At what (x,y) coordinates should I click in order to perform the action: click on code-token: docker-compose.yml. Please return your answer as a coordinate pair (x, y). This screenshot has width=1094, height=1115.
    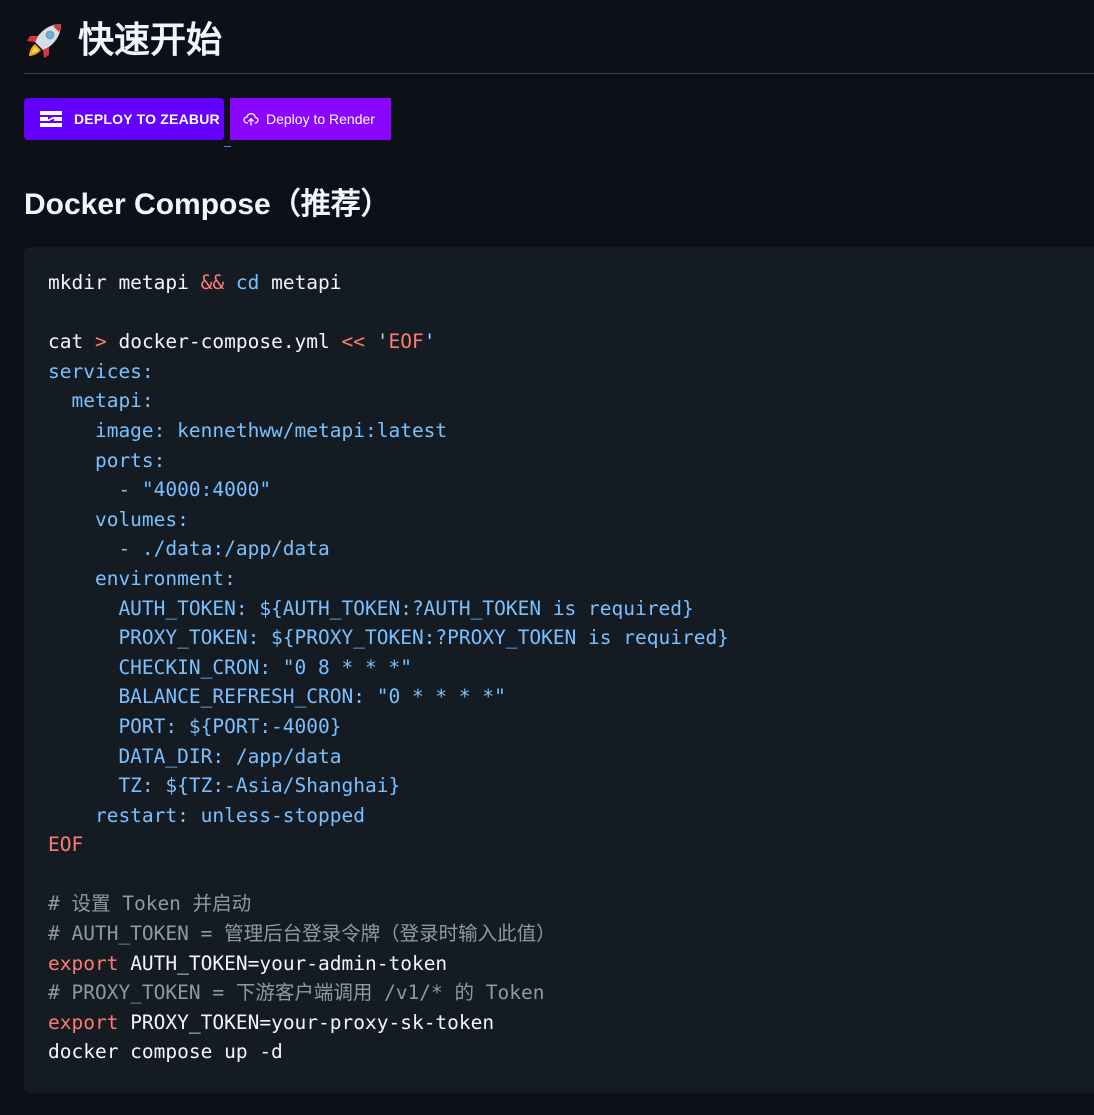
    Looking at the image, I should click on (224, 342).